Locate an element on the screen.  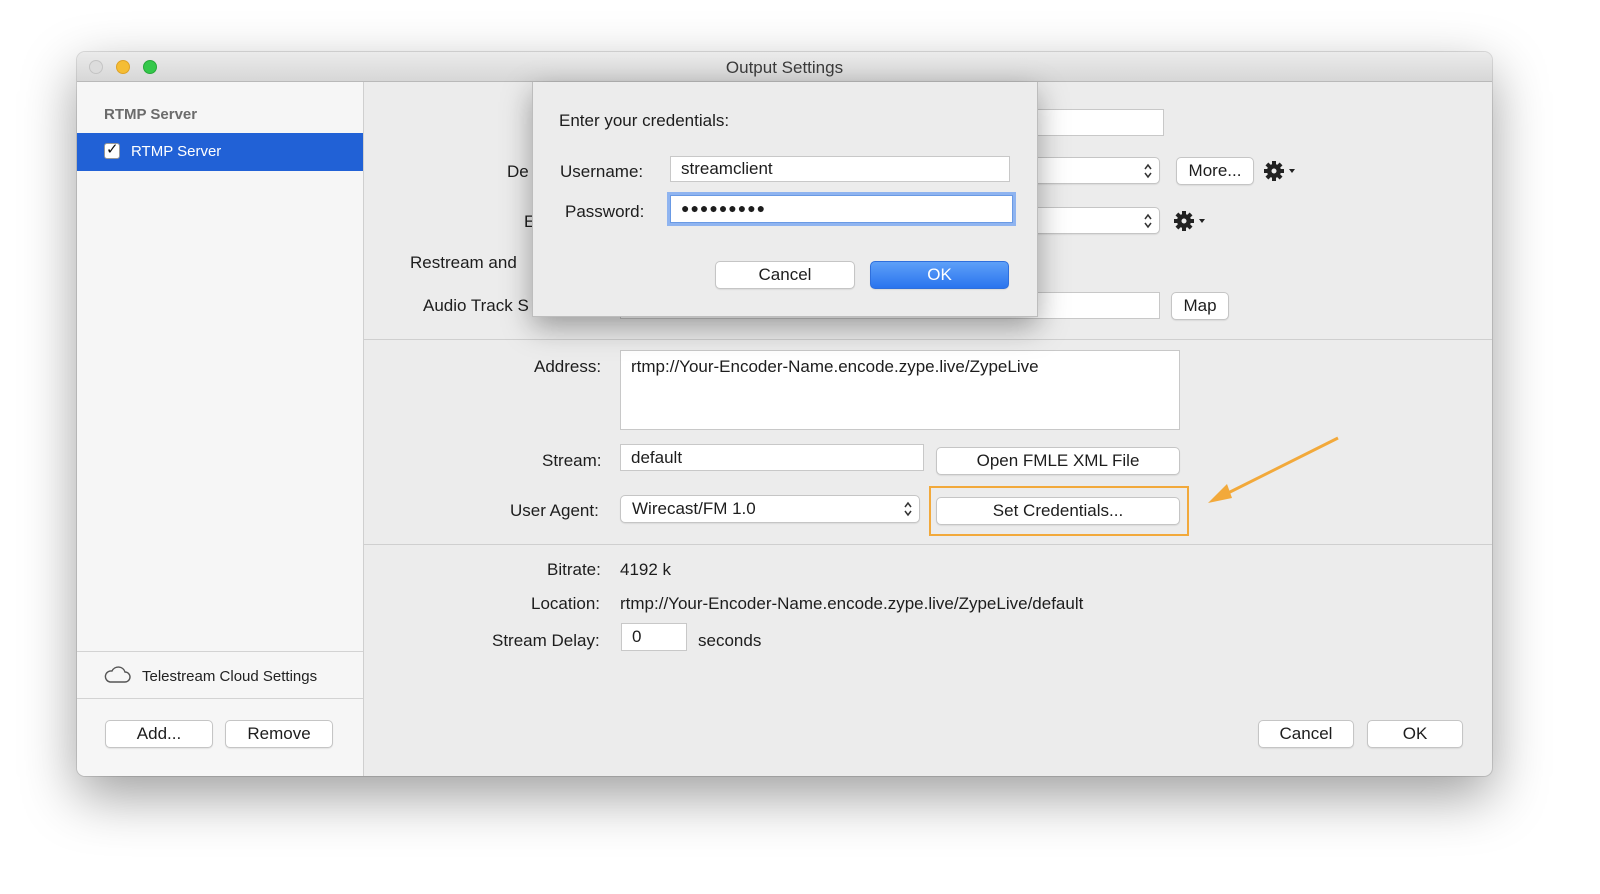
user-agent-popup: Wirecast/FM 1.0 is located at coordinates (770, 509).